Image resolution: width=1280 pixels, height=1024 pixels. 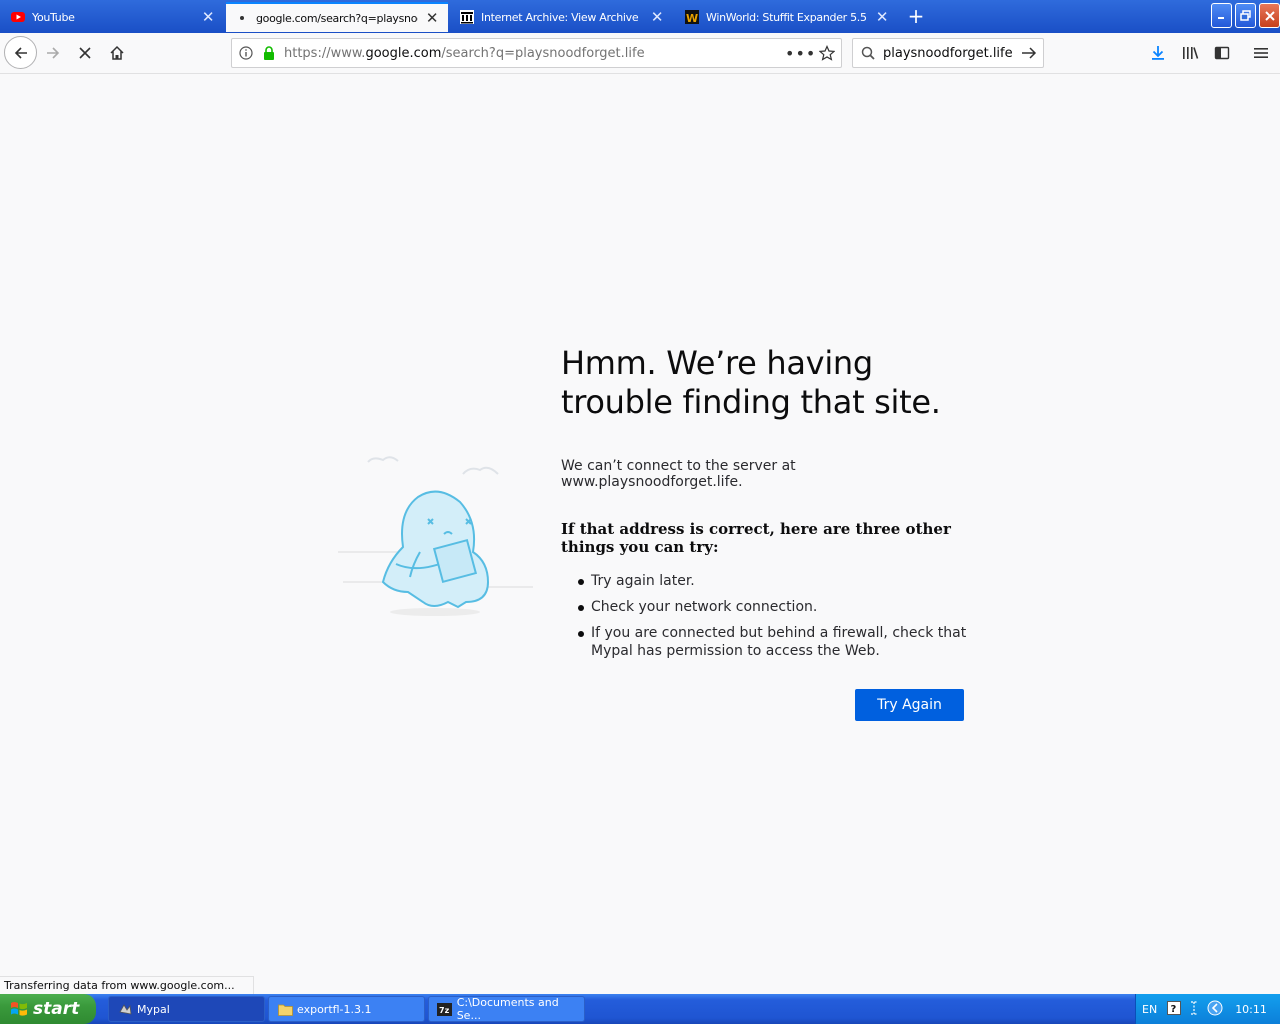 I want to click on tab-label: Internet Archive: View Archive, so click(x=560, y=17).